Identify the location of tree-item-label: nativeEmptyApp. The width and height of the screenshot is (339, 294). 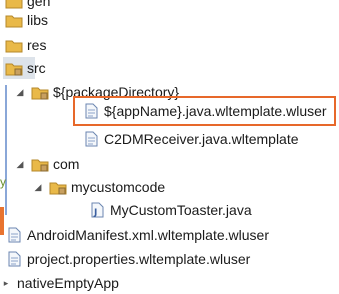
(68, 283).